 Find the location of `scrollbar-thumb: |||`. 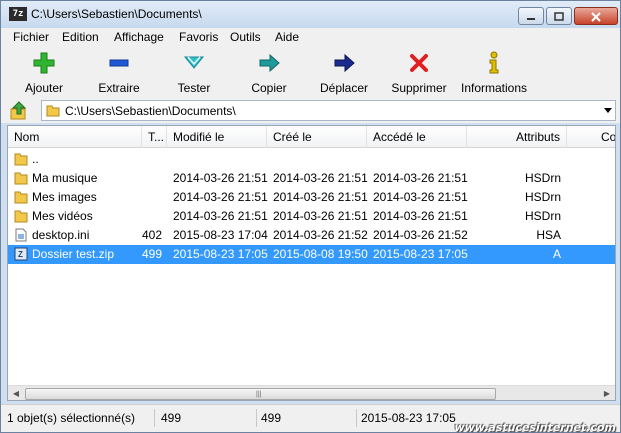

scrollbar-thumb: ||| is located at coordinates (260, 394).